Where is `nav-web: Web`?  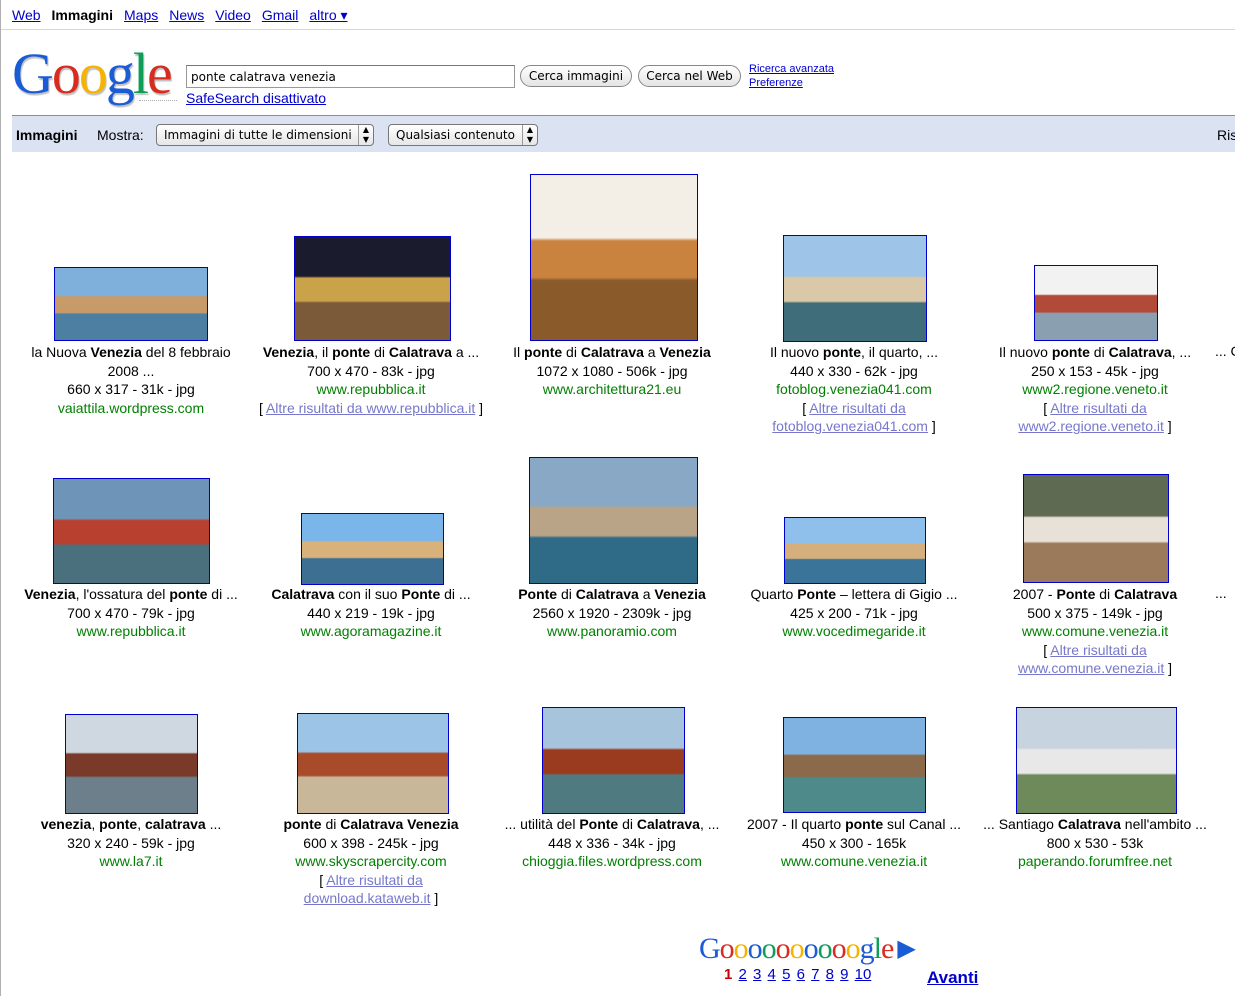 nav-web: Web is located at coordinates (26, 15).